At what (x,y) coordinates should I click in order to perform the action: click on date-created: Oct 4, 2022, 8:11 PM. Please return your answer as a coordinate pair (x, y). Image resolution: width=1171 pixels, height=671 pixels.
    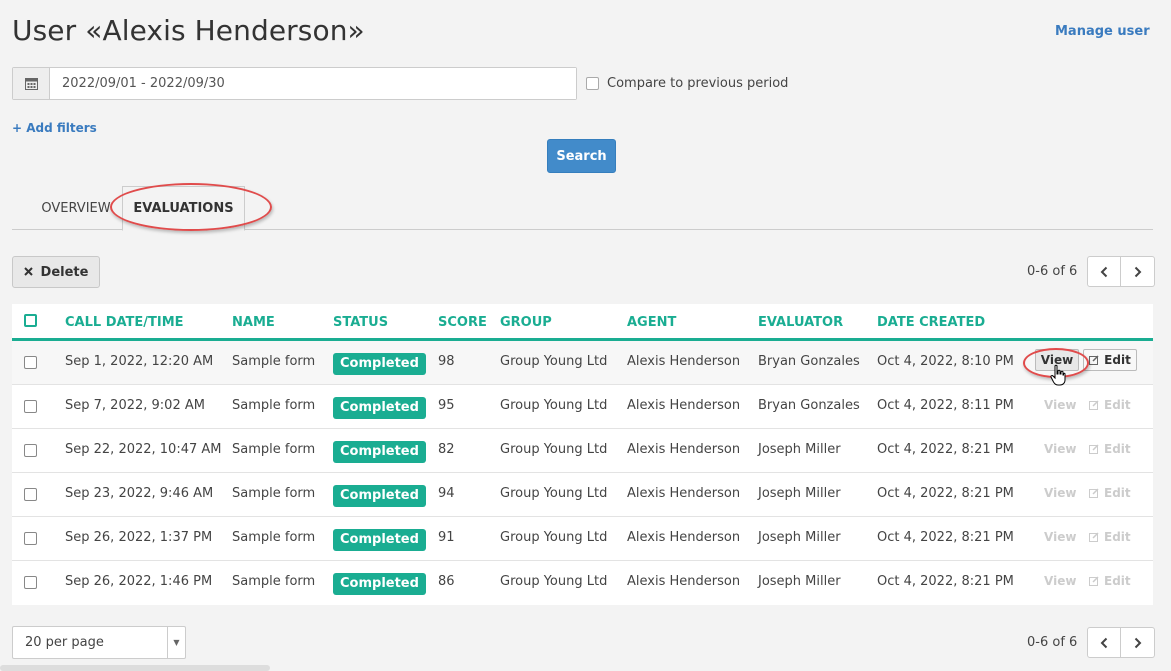
    Looking at the image, I should click on (945, 405).